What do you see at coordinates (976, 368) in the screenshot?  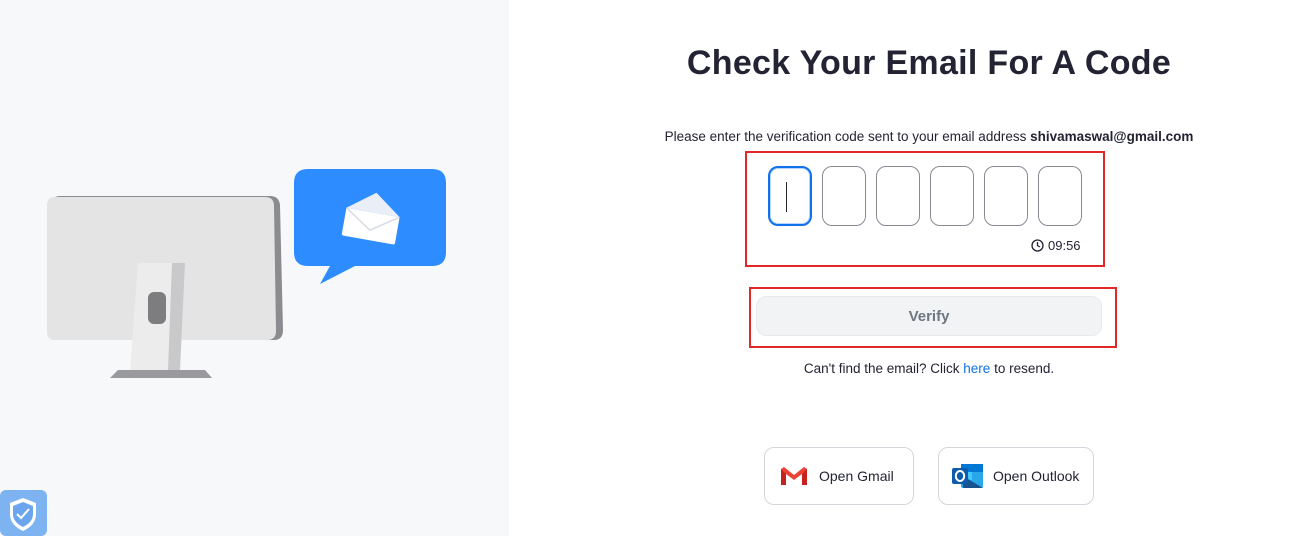 I see `resend-link: here` at bounding box center [976, 368].